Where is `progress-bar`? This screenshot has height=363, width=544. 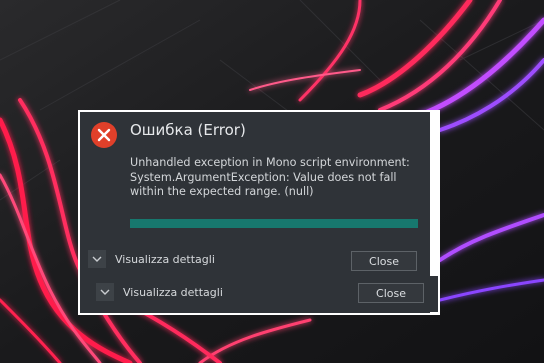 progress-bar is located at coordinates (274, 223).